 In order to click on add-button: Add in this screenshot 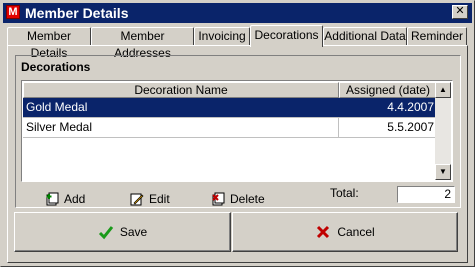, I will do `click(65, 199)`.